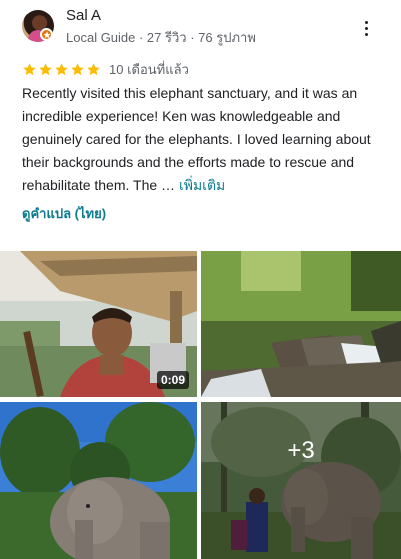 This screenshot has width=401, height=559. I want to click on reviewer-meta: Local Guide · 27 รีวิว · 76 รูปภาพ, so click(161, 37).